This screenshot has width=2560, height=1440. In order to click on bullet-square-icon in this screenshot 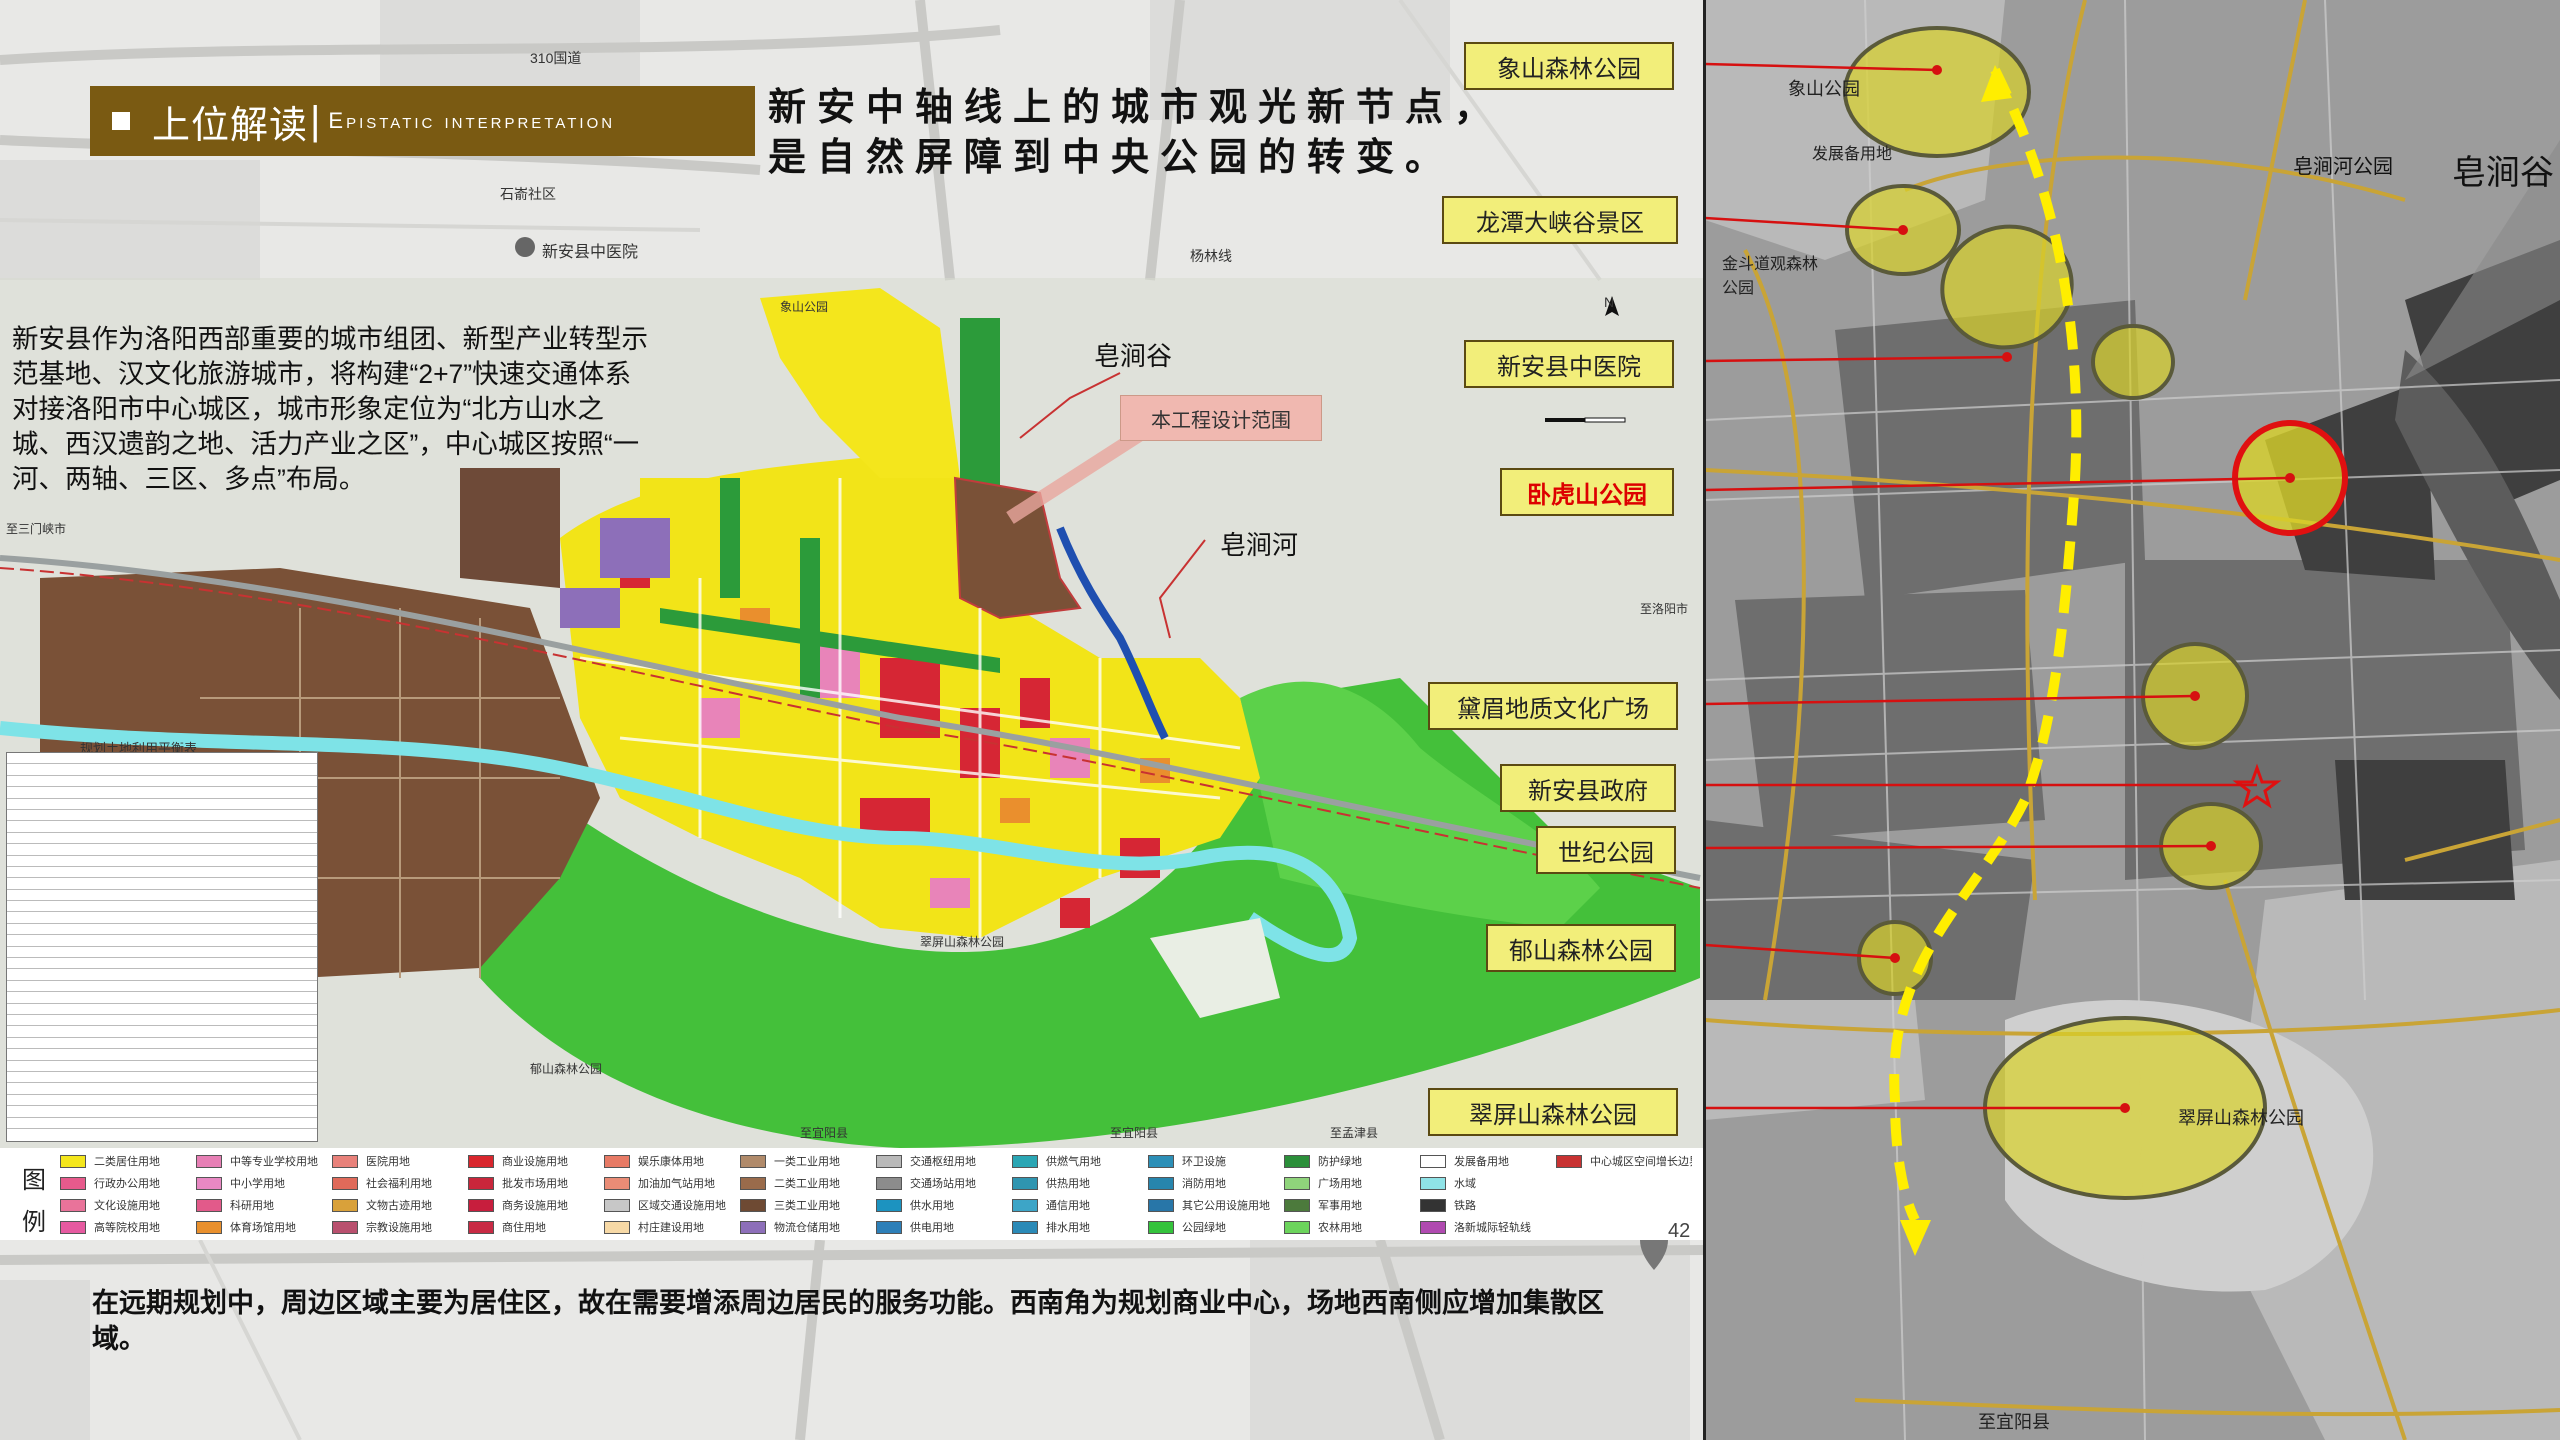, I will do `click(121, 121)`.